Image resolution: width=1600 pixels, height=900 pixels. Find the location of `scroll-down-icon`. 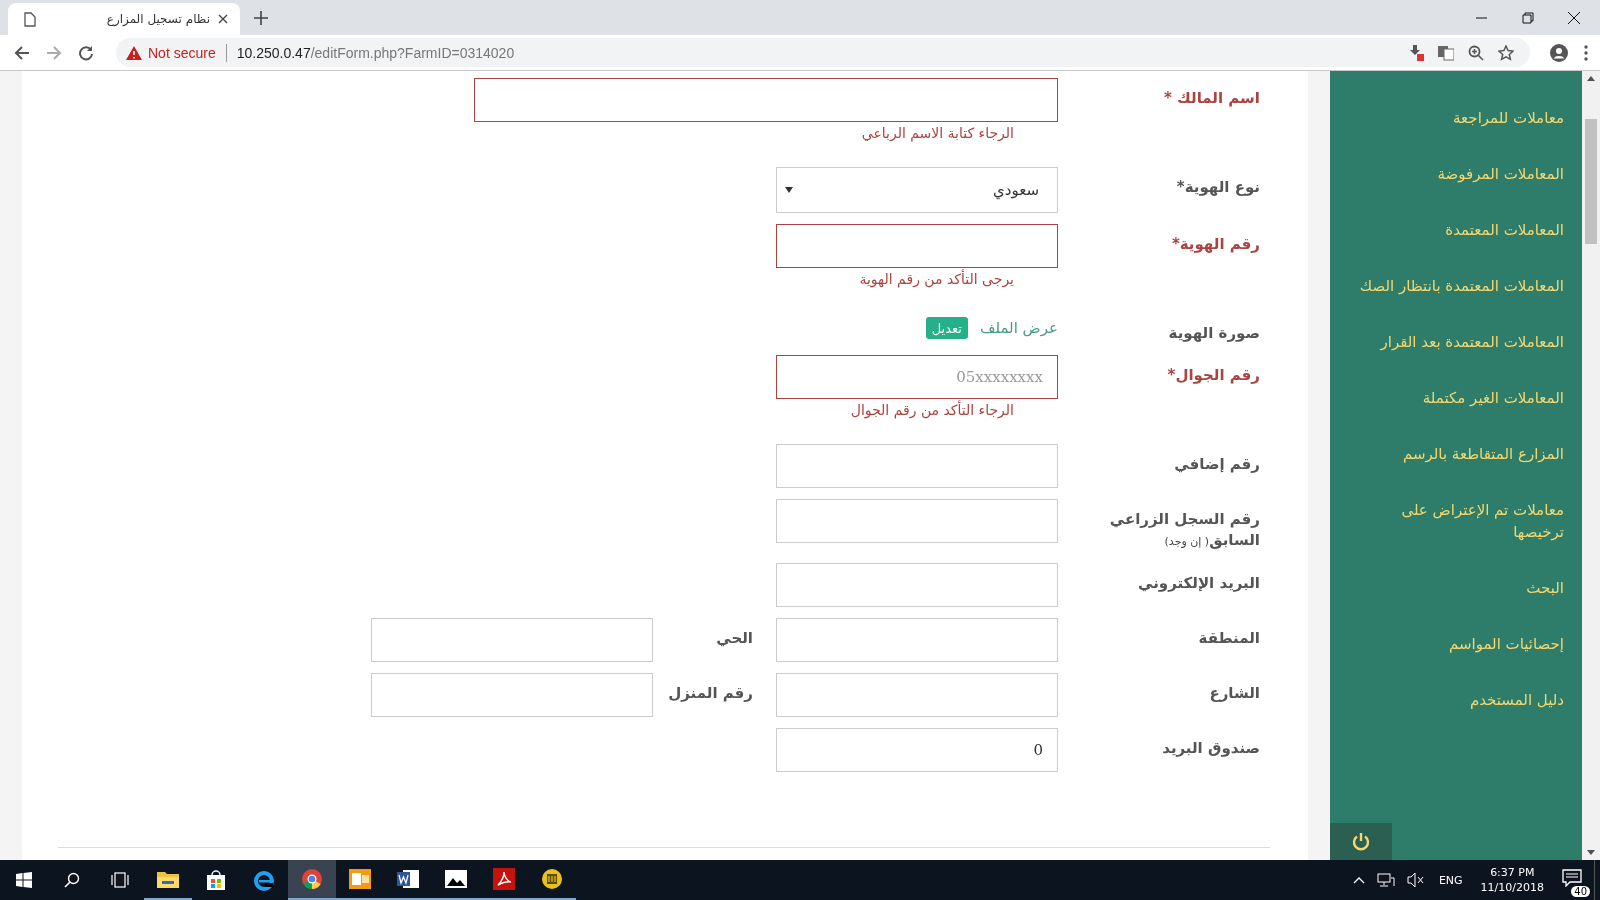

scroll-down-icon is located at coordinates (1591, 852).